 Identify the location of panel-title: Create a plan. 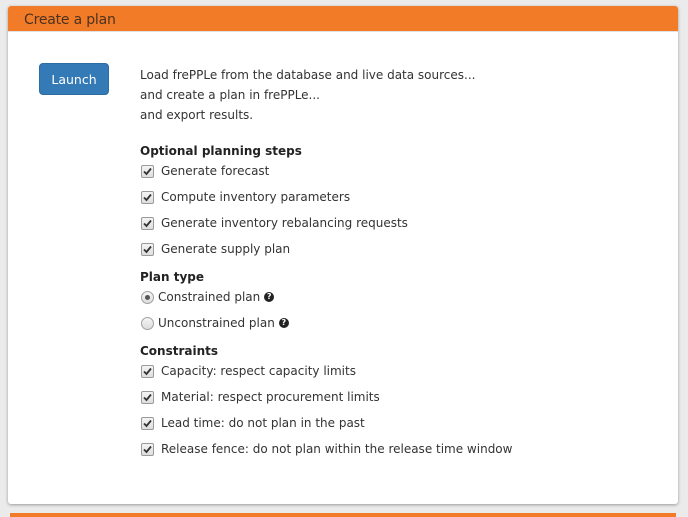
(70, 20).